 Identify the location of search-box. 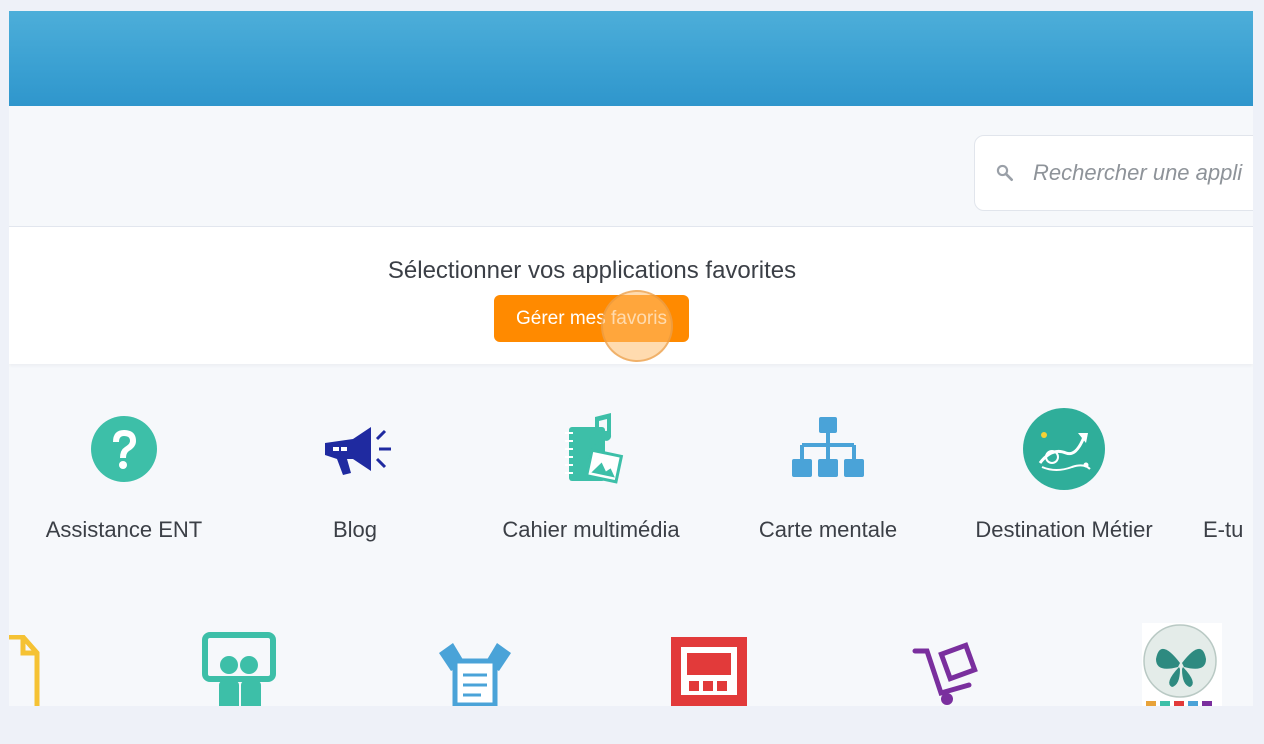
(1113, 173).